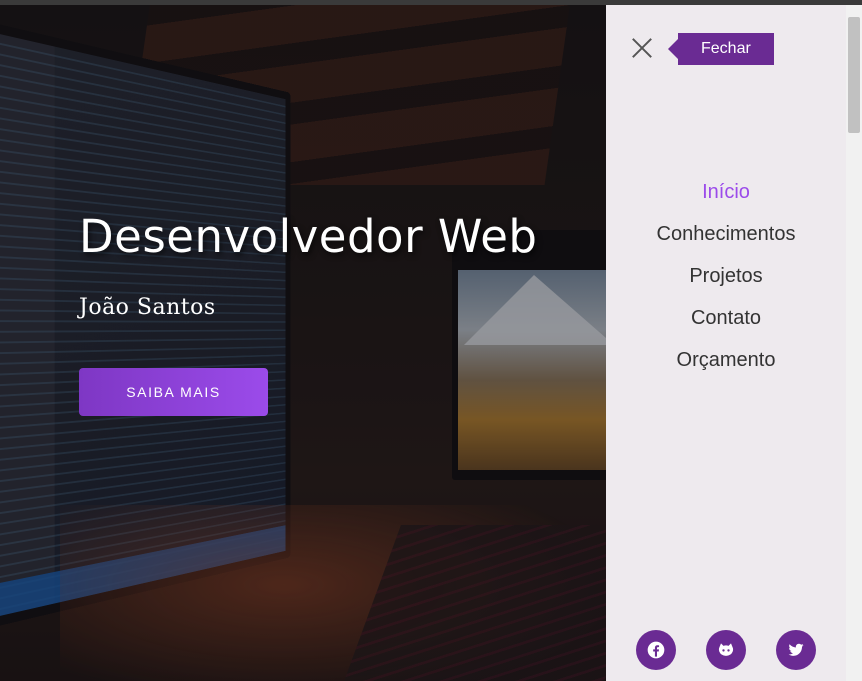  I want to click on scrollbar-thumb, so click(854, 75).